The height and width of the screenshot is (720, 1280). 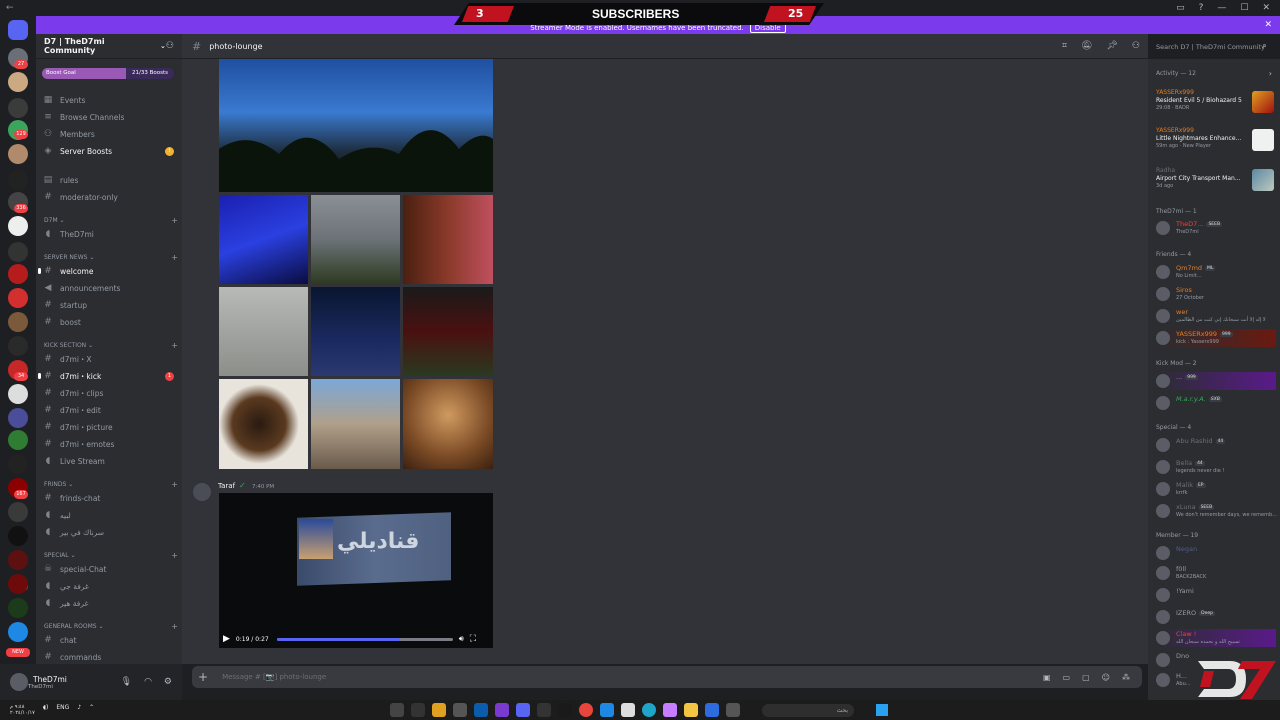 What do you see at coordinates (110, 515) in the screenshot?
I see `voice-channel: ◖ ﻟﺒﻴﻪ` at bounding box center [110, 515].